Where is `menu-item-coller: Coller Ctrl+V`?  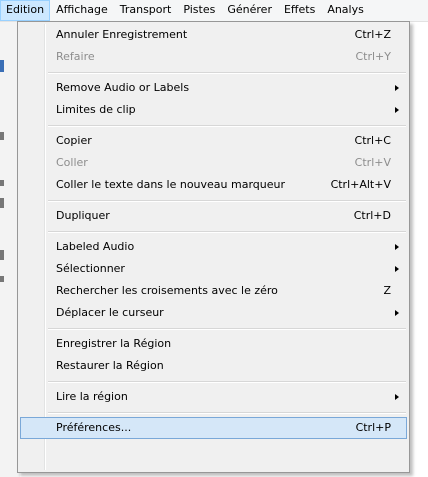 menu-item-coller: Coller Ctrl+V is located at coordinates (213, 163).